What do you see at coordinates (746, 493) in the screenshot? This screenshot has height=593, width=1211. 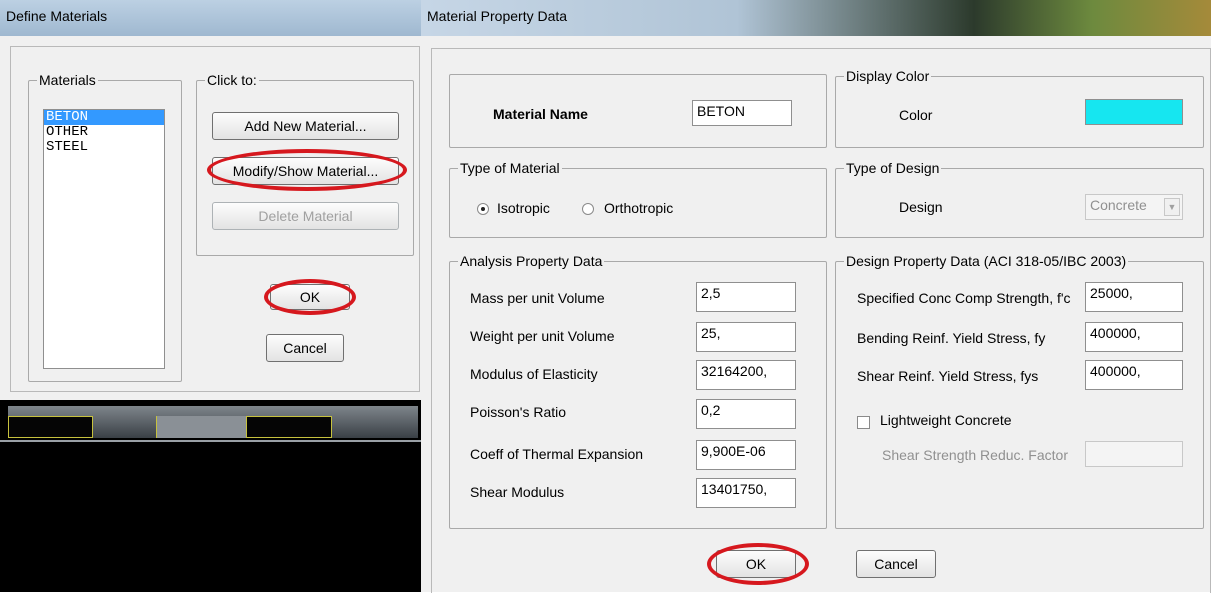 I see `analysis-row-input: 13401750,` at bounding box center [746, 493].